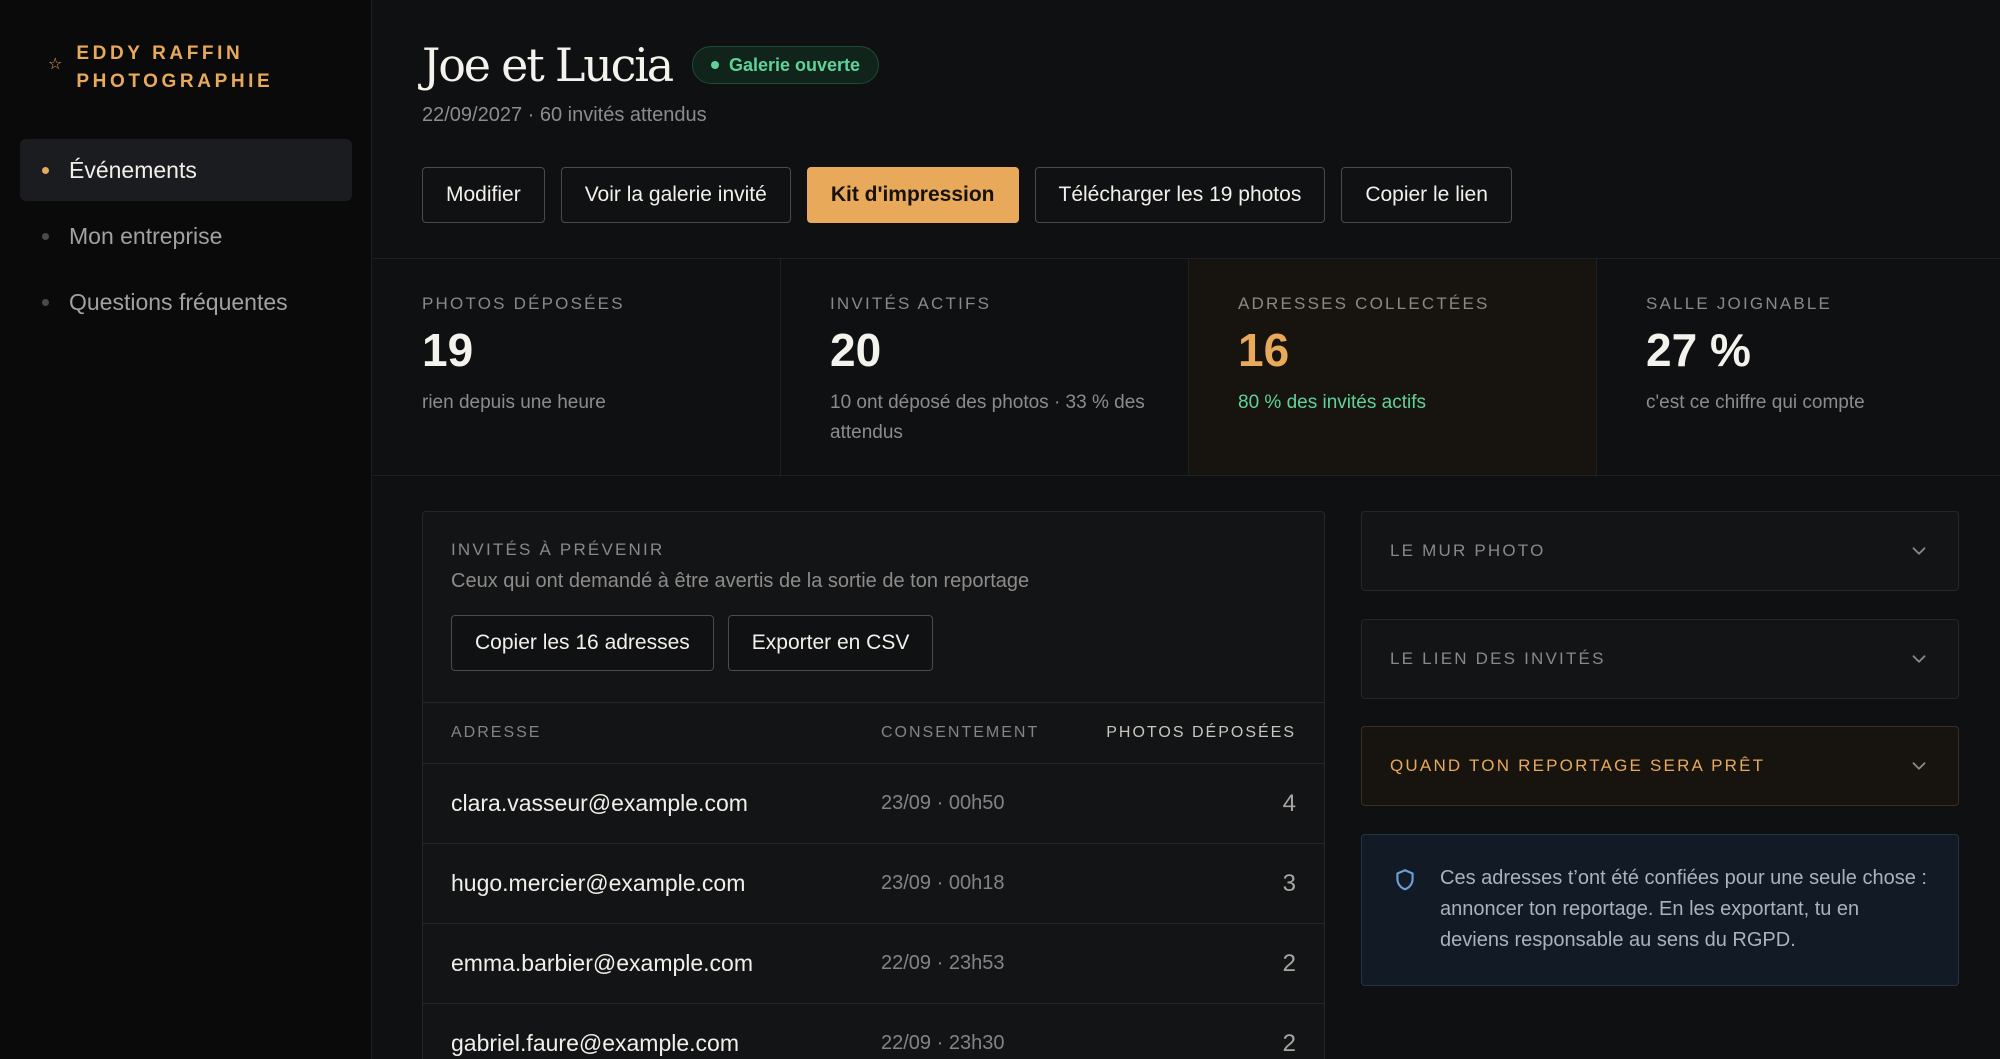 The width and height of the screenshot is (2000, 1059). What do you see at coordinates (1578, 765) in the screenshot?
I see `accordion-label: QUAND TON REPORTAGE SERA PRÊT` at bounding box center [1578, 765].